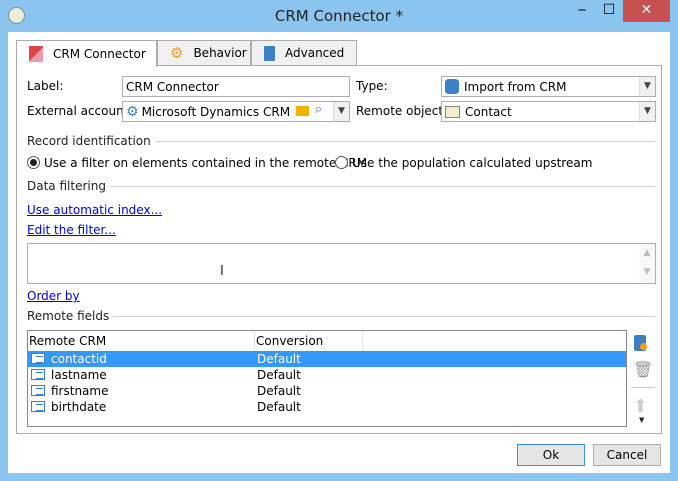  I want to click on column-header-conversion: Conversion, so click(309, 341).